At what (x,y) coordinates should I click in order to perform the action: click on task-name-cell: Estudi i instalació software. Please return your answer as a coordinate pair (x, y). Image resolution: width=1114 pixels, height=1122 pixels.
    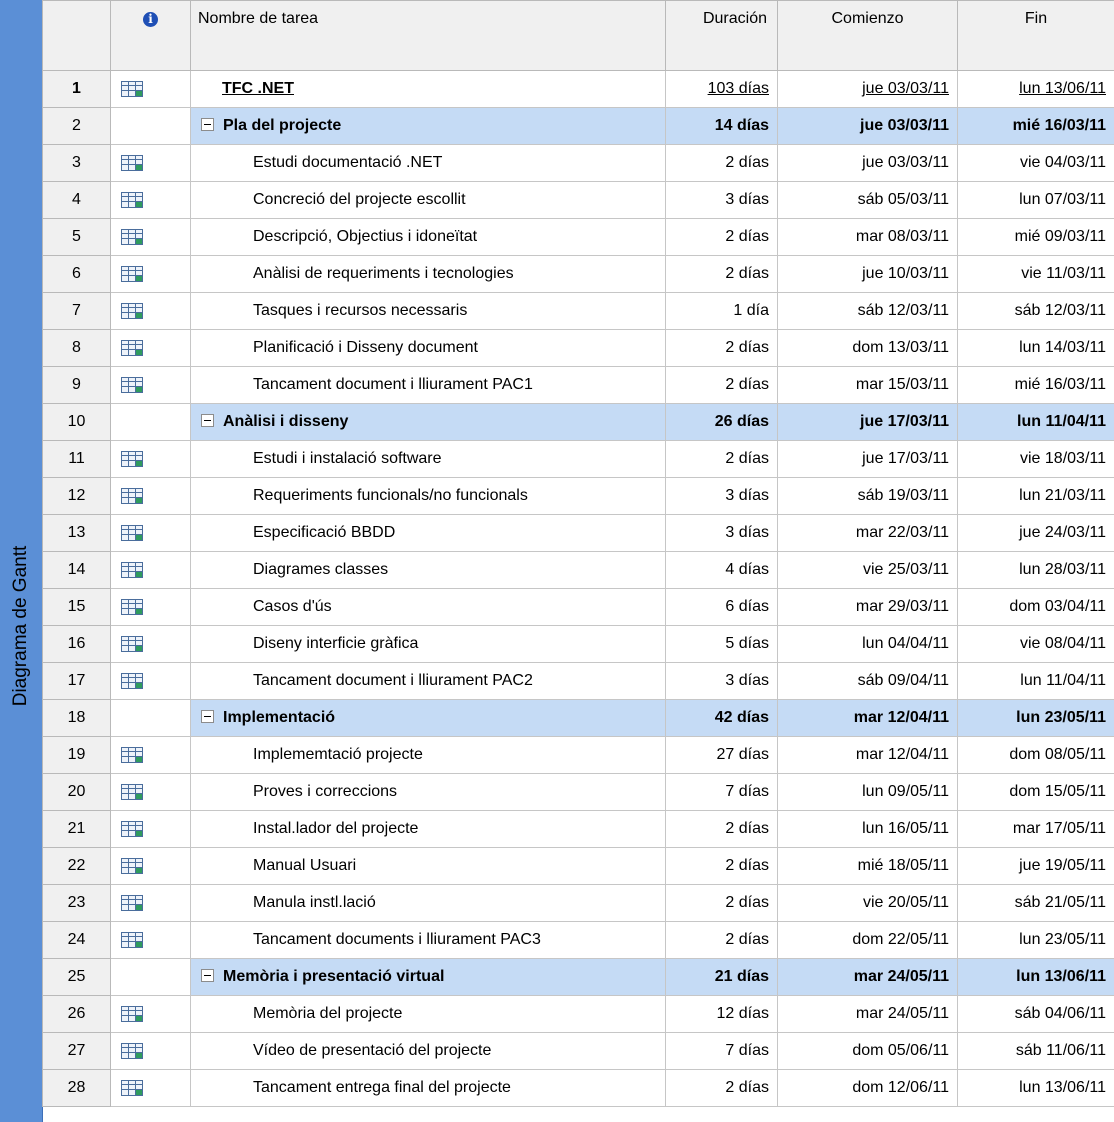
    Looking at the image, I should click on (428, 459).